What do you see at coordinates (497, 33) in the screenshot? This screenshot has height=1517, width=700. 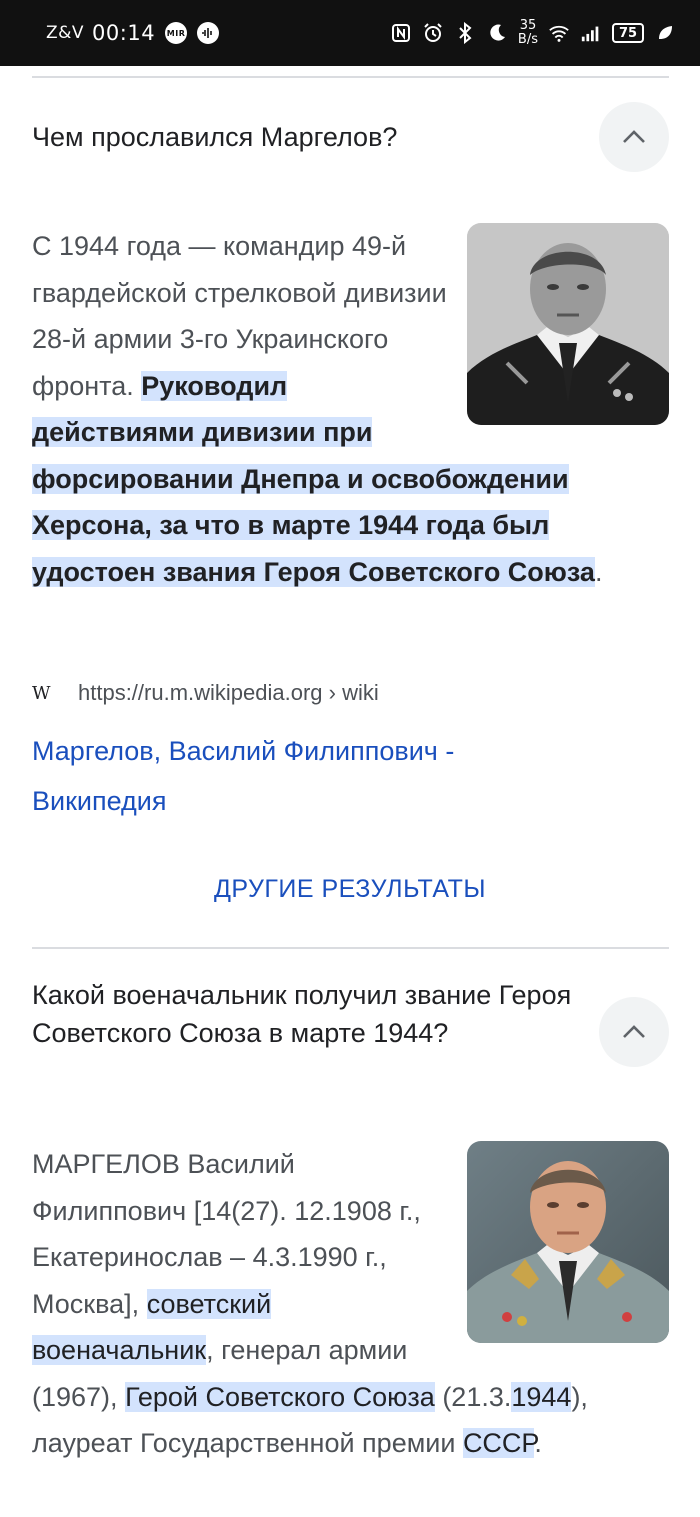 I see `moon-icon` at bounding box center [497, 33].